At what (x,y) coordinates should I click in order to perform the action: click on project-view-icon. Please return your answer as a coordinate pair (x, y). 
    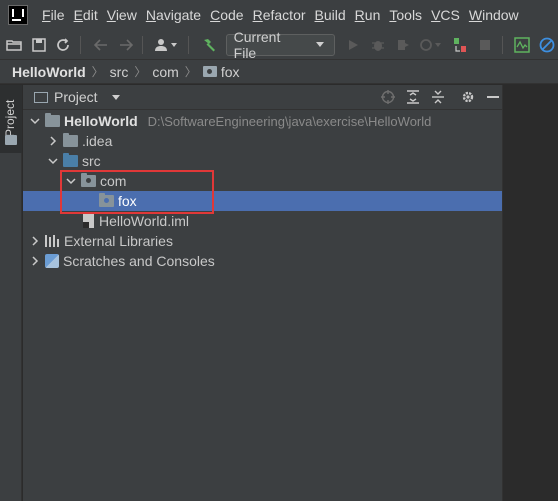
    Looking at the image, I should click on (41, 97).